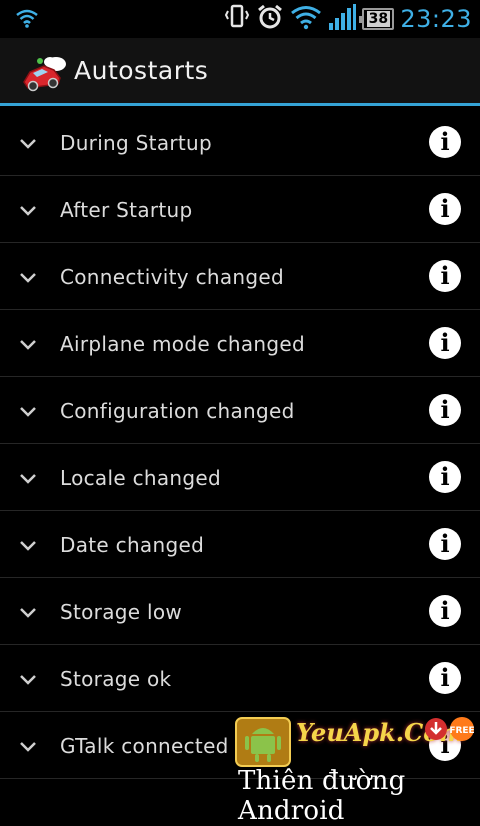 This screenshot has height=826, width=480. What do you see at coordinates (270, 19) in the screenshot?
I see `alarm-icon` at bounding box center [270, 19].